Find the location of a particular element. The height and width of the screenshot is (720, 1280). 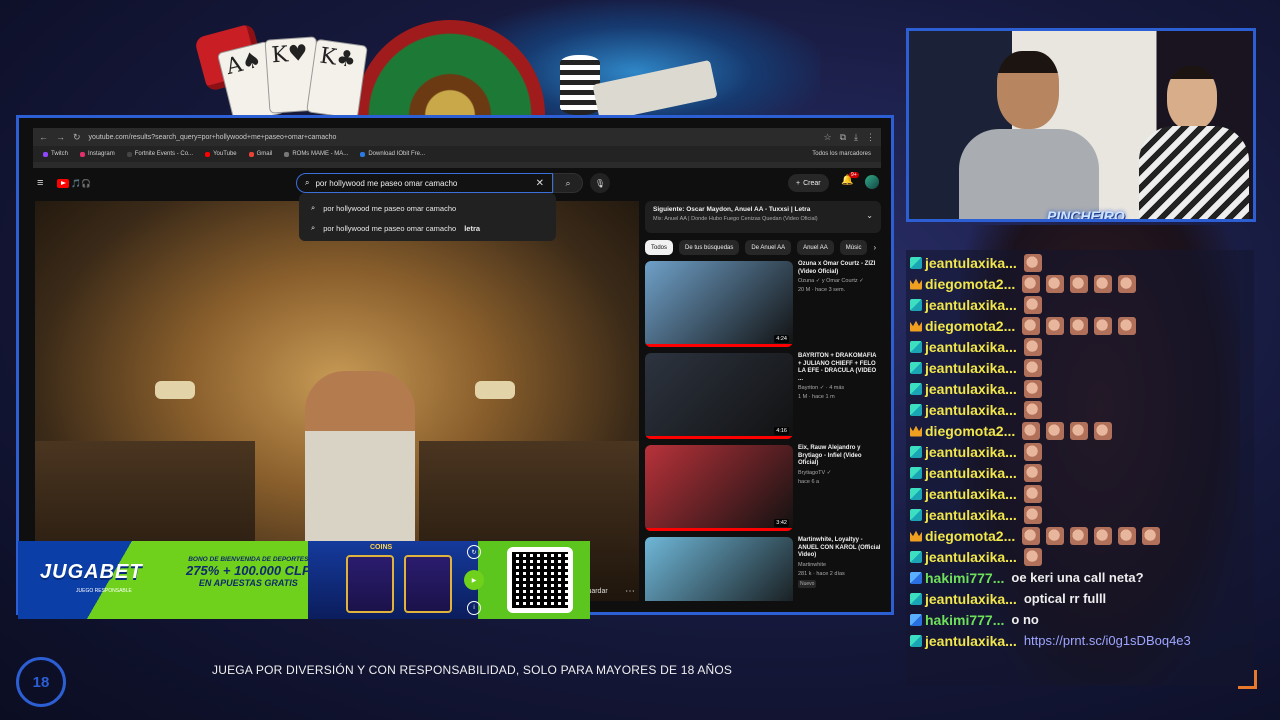

filter-chip: De Anuel AA is located at coordinates (768, 247).